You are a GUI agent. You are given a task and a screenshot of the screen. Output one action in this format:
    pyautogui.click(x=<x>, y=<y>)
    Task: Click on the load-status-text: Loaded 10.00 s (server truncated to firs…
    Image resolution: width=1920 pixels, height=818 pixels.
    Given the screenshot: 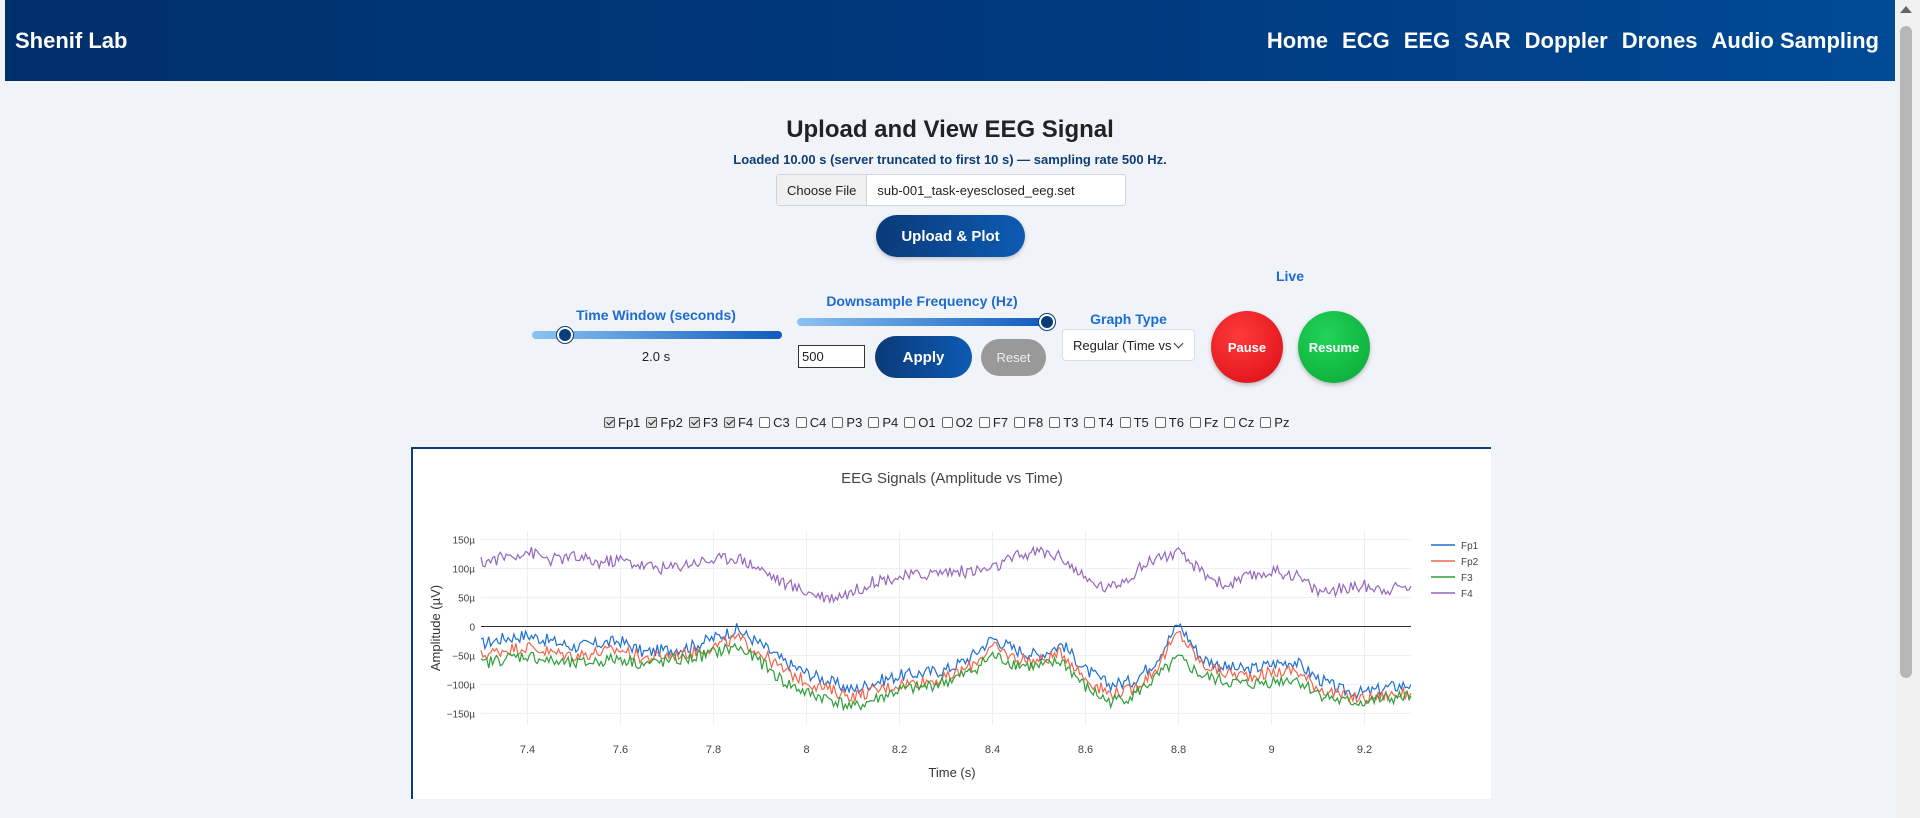 What is the action you would take?
    pyautogui.click(x=950, y=159)
    